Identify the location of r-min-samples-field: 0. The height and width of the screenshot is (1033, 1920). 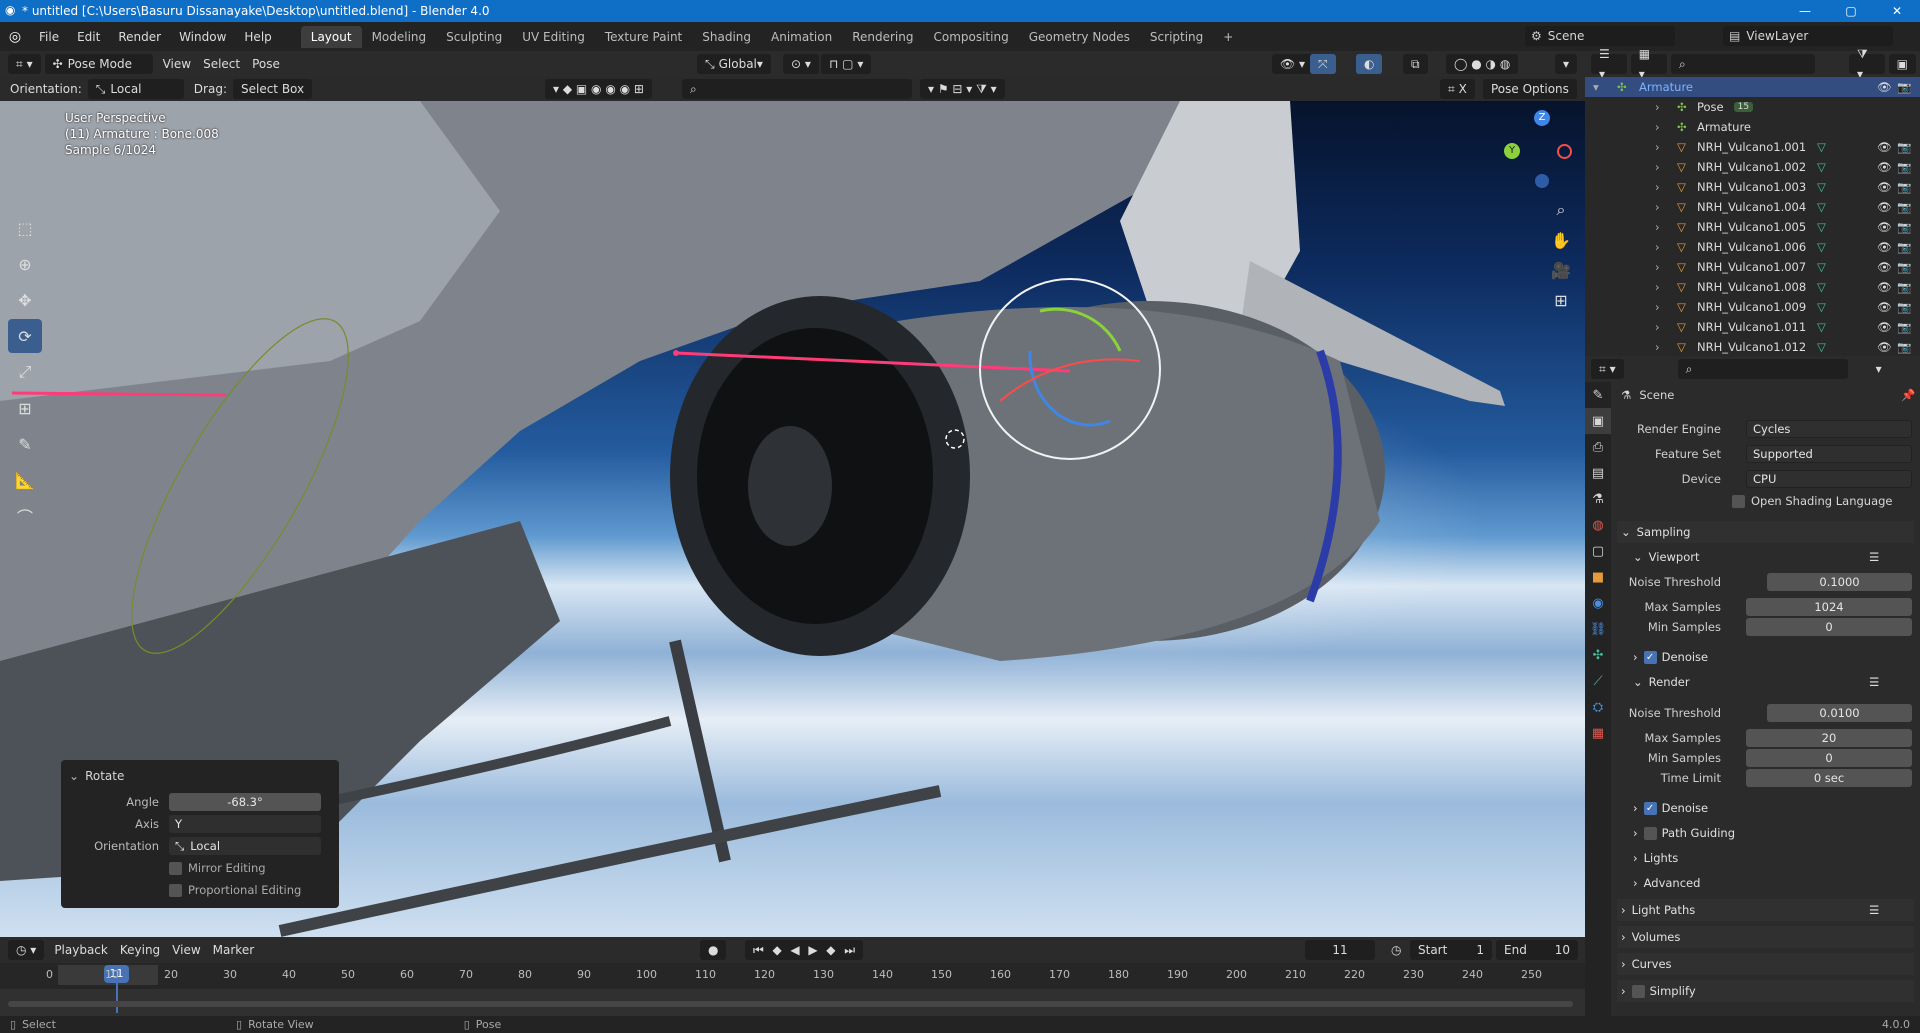
(1829, 758).